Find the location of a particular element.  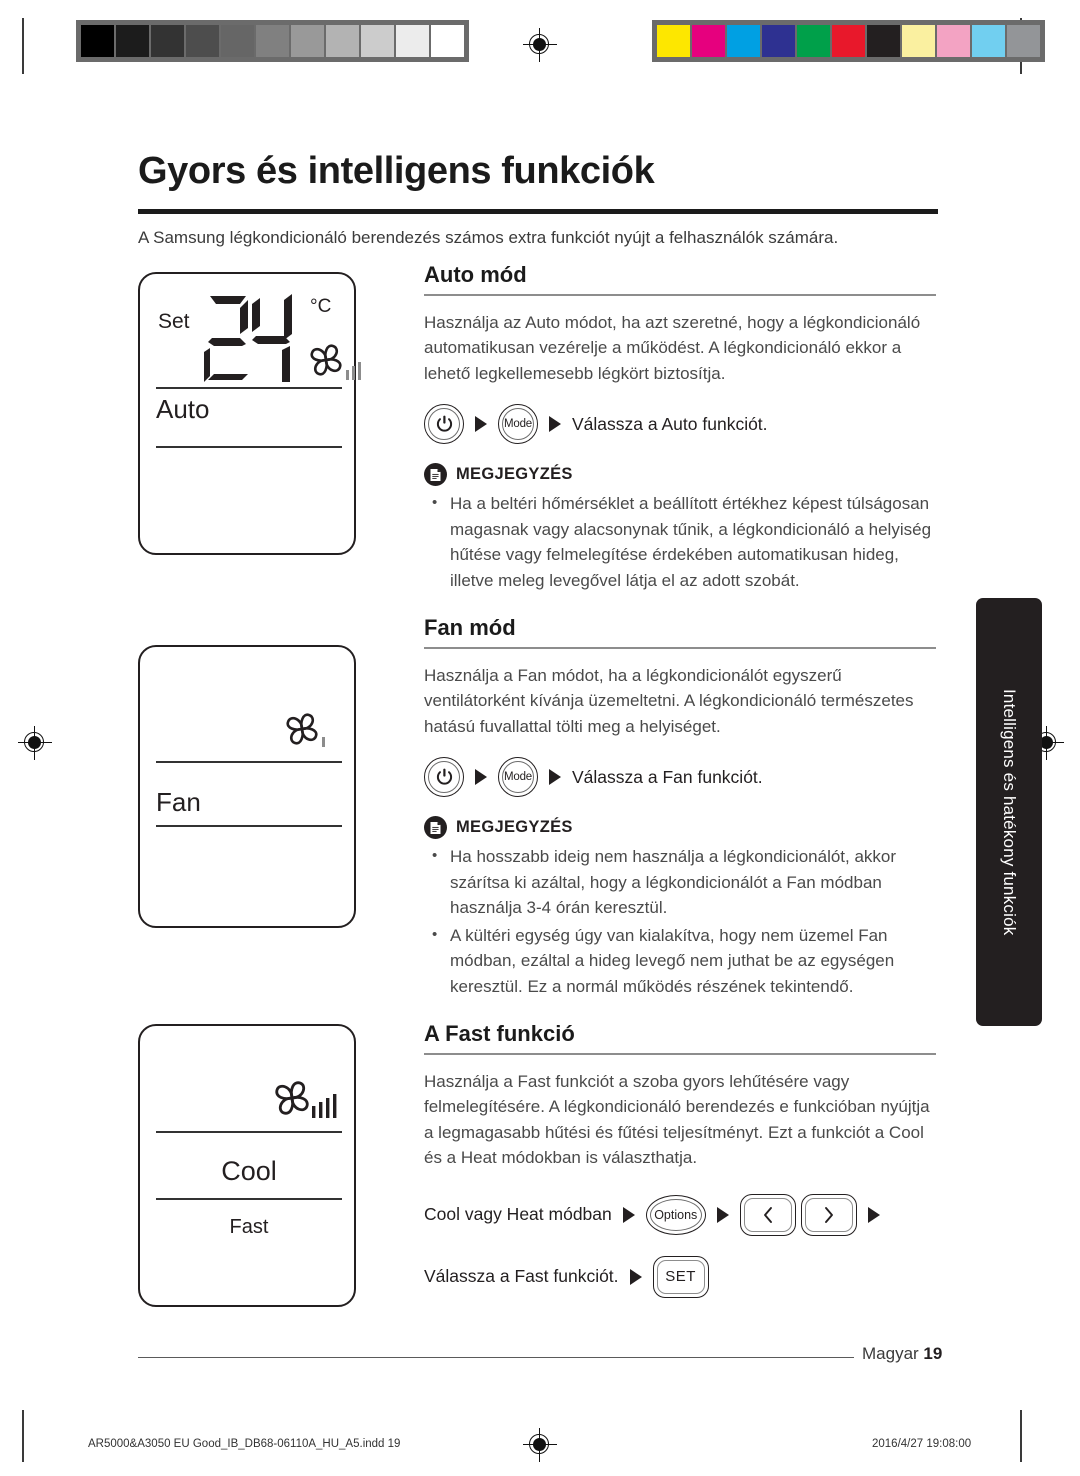

step-instruction: Válassza a Fan funkciót. is located at coordinates (667, 776).